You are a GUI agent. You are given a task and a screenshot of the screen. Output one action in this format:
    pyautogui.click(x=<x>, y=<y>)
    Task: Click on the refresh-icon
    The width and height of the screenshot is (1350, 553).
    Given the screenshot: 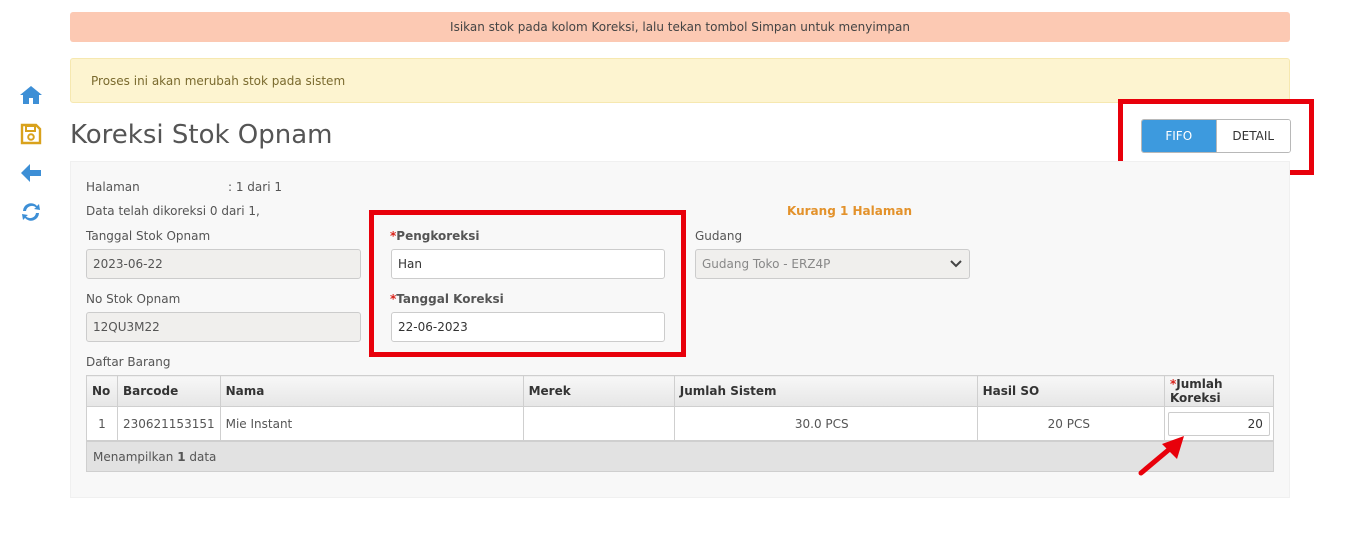 What is the action you would take?
    pyautogui.click(x=31, y=212)
    